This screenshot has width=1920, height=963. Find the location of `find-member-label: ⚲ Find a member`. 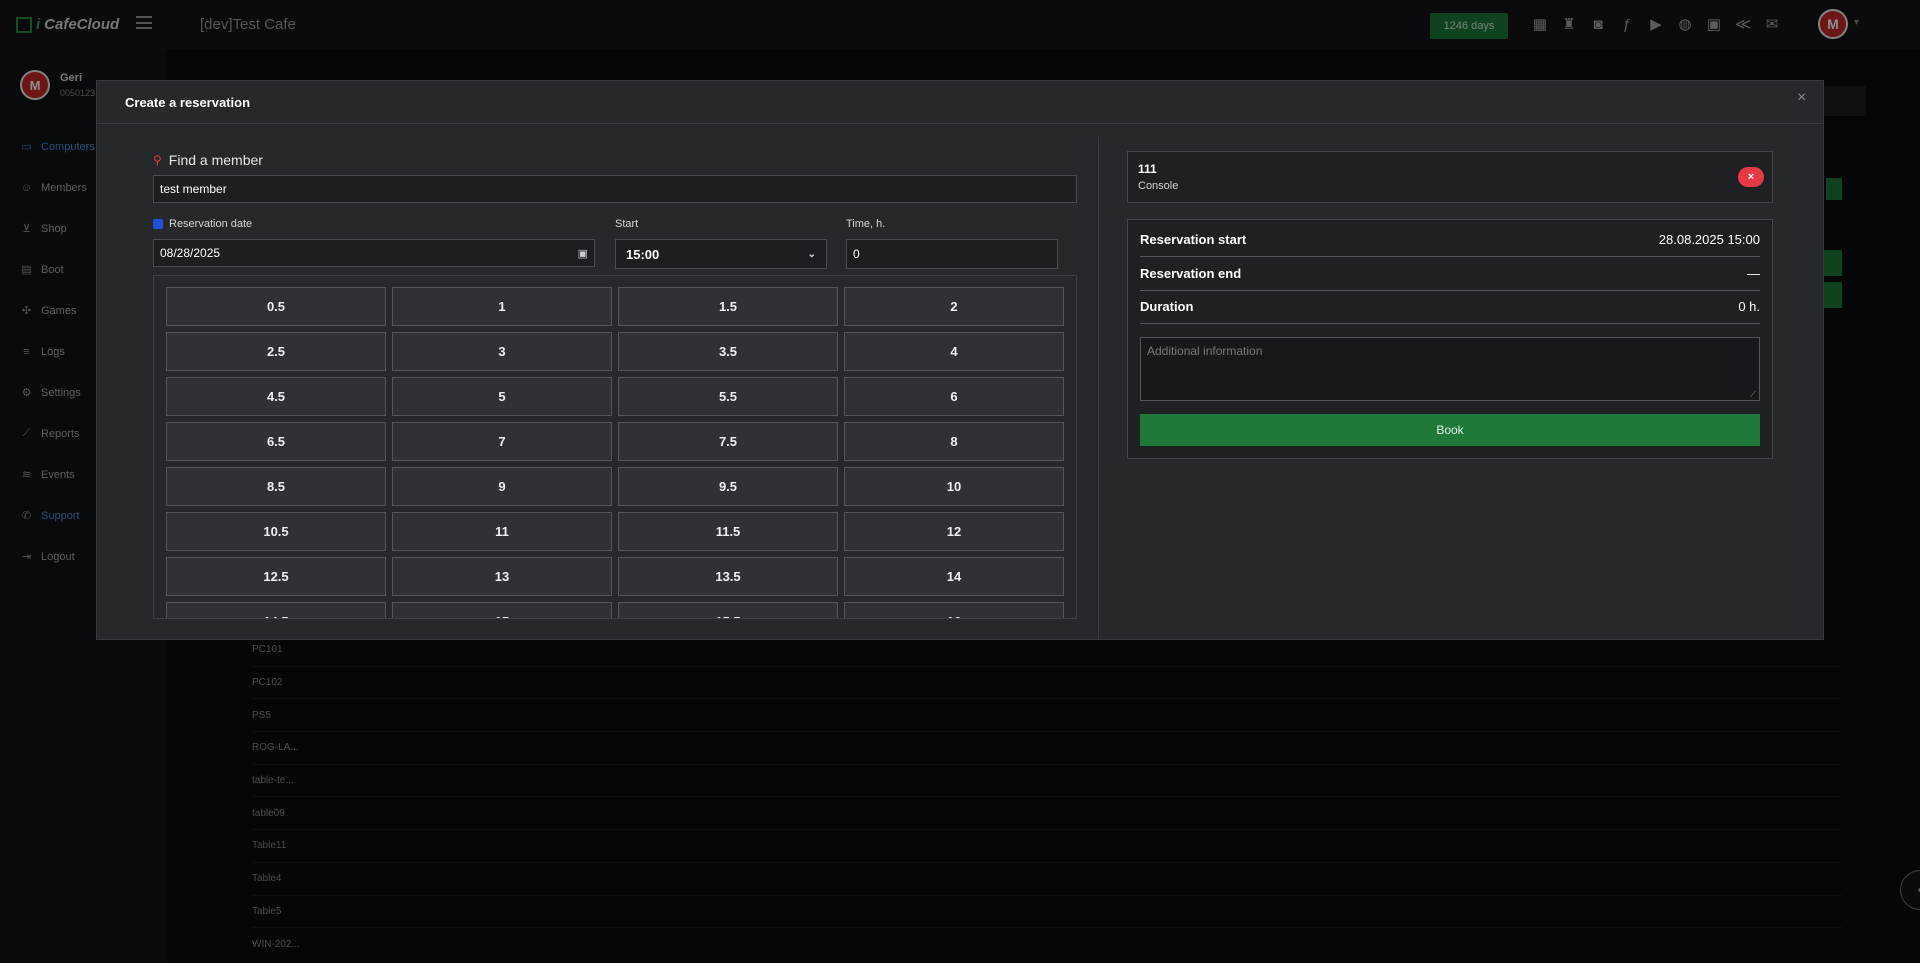

find-member-label: ⚲ Find a member is located at coordinates (208, 160).